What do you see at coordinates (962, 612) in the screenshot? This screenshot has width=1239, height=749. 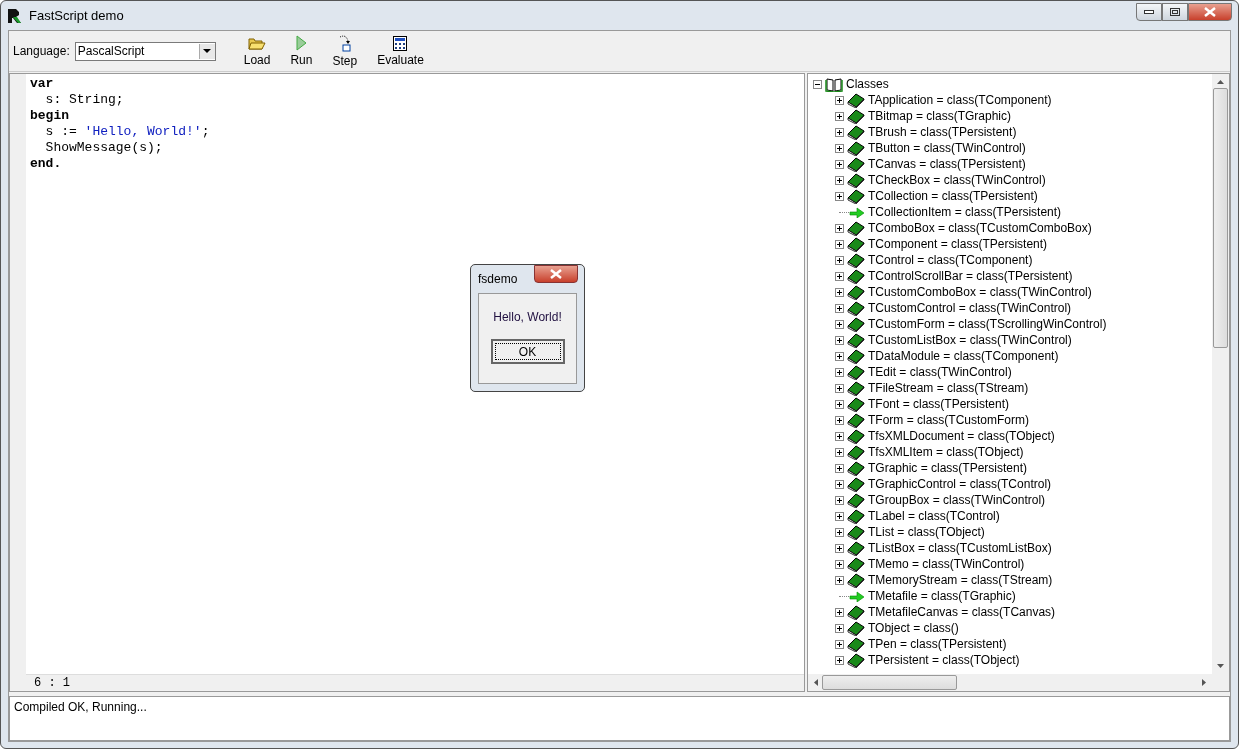 I see `tree-item: TMetafileCanvas = class(TCanvas)` at bounding box center [962, 612].